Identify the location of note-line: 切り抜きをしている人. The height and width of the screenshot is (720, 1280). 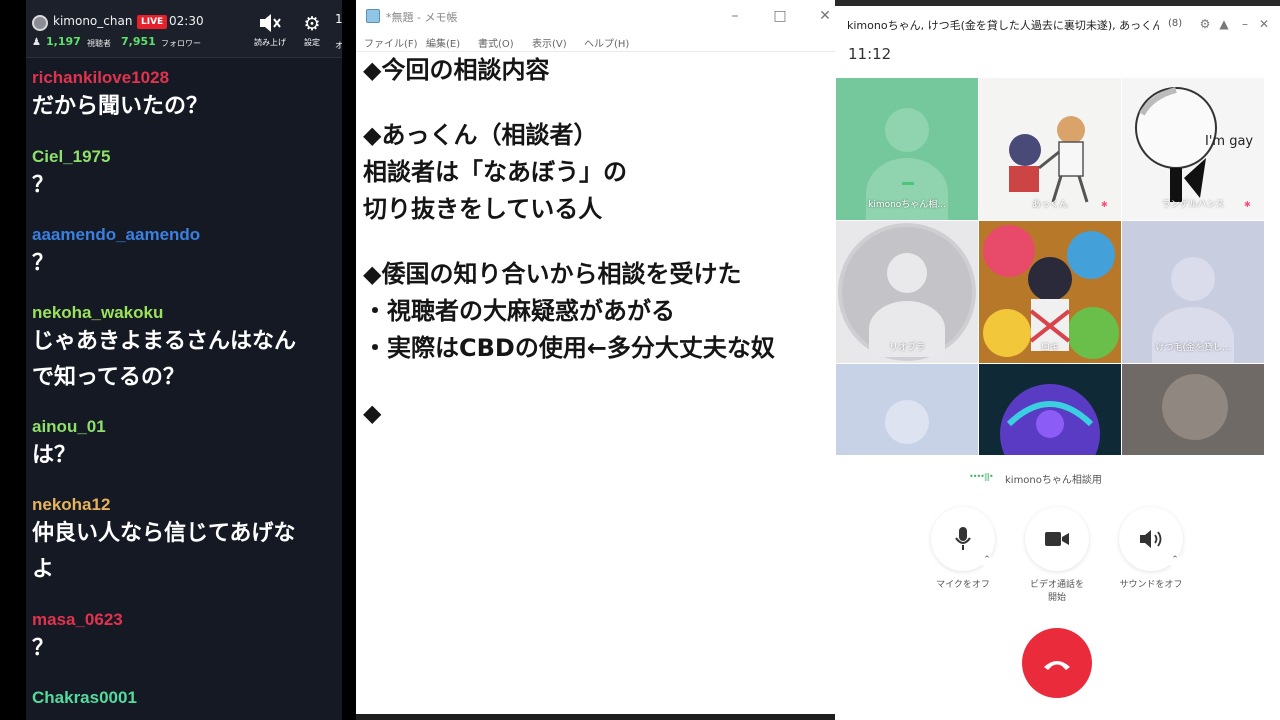
(483, 209).